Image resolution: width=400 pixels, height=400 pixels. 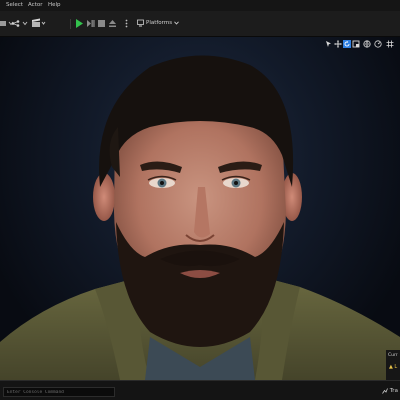 I want to click on platforms-button: Platforms, so click(x=158, y=23).